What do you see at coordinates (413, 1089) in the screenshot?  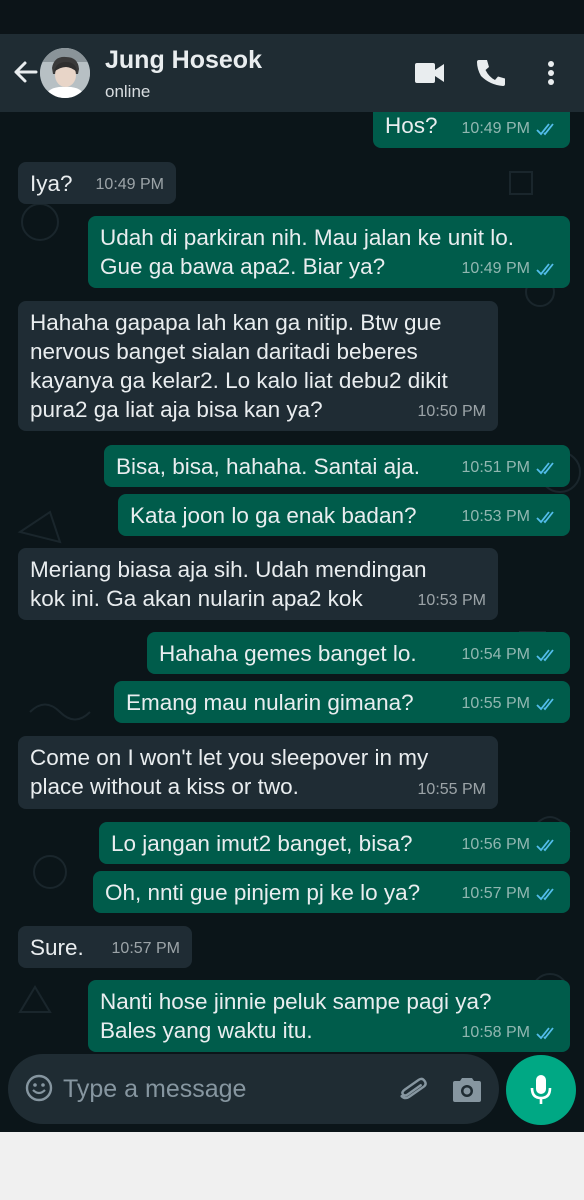 I see `paperclip-icon` at bounding box center [413, 1089].